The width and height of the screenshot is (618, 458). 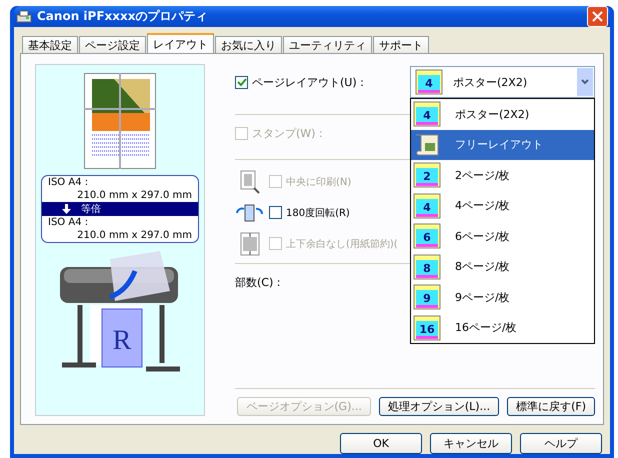 I want to click on page-margin-icon, so click(x=250, y=244).